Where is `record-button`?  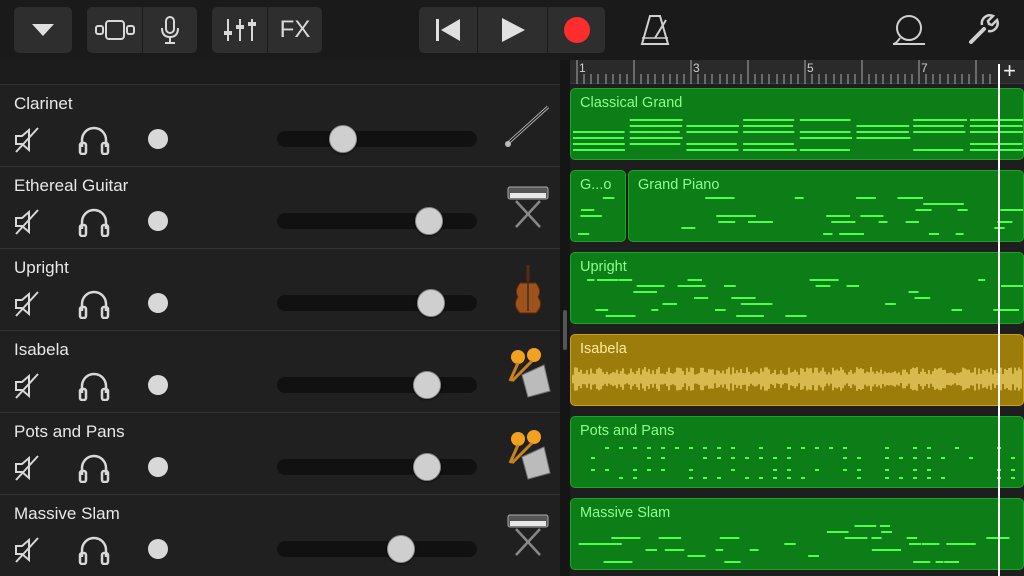
record-button is located at coordinates (576, 30).